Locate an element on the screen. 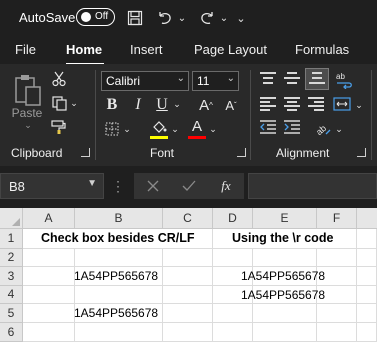  tab-formulas: Formulas is located at coordinates (322, 49).